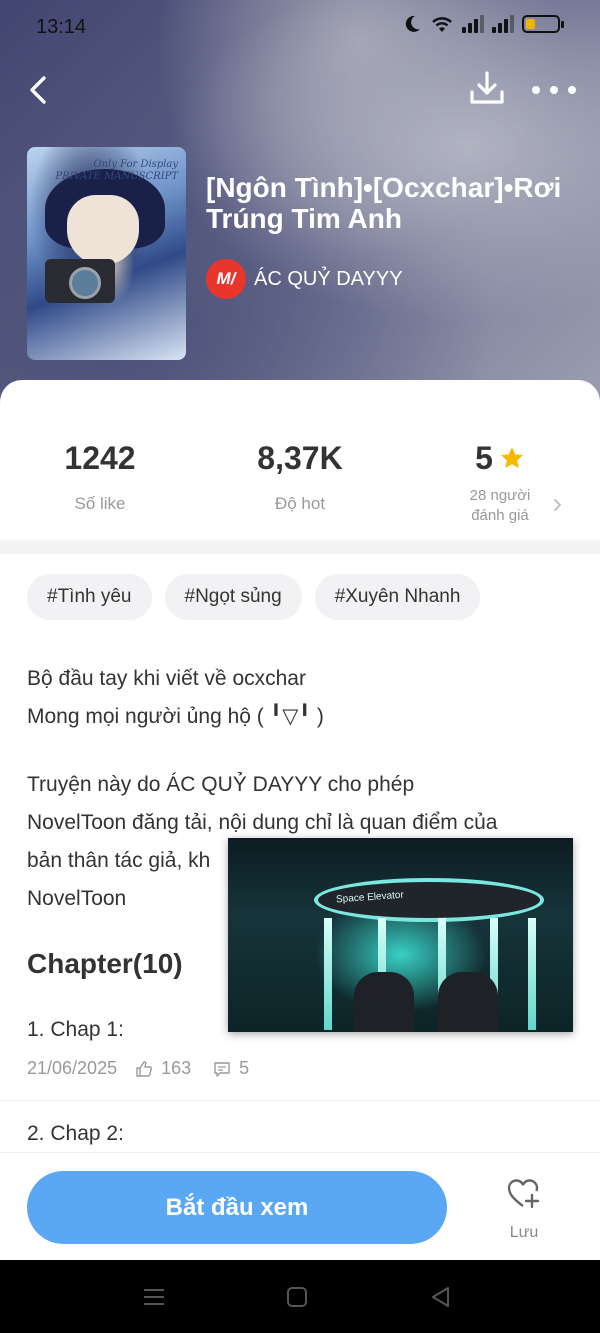 This screenshot has width=600, height=1333. I want to click on wifi-icon, so click(442, 24).